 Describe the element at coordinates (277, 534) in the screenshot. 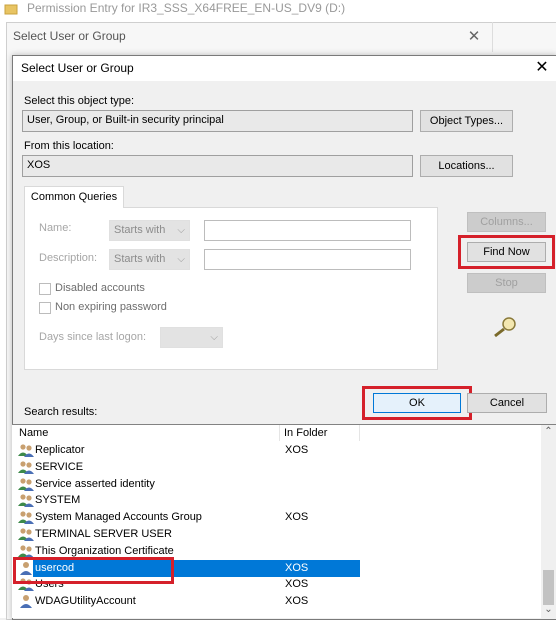

I see `list-item: TERMINAL SERVER USER` at that location.